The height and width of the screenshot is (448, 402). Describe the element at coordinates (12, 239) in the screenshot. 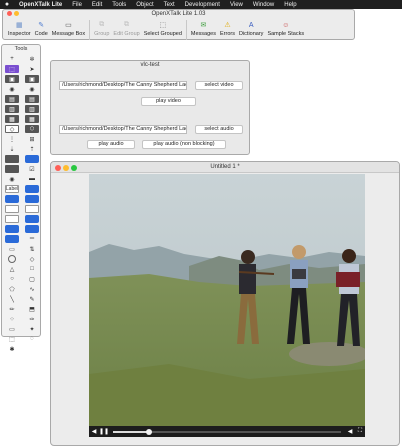

I see `tool-slider-icon` at that location.